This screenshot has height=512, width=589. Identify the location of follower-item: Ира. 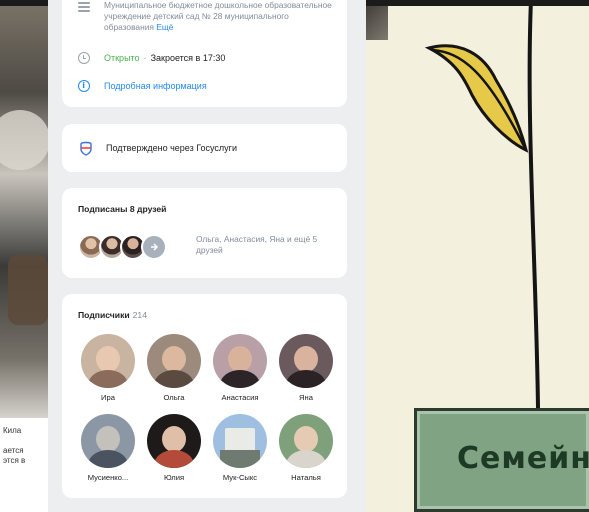
(108, 368).